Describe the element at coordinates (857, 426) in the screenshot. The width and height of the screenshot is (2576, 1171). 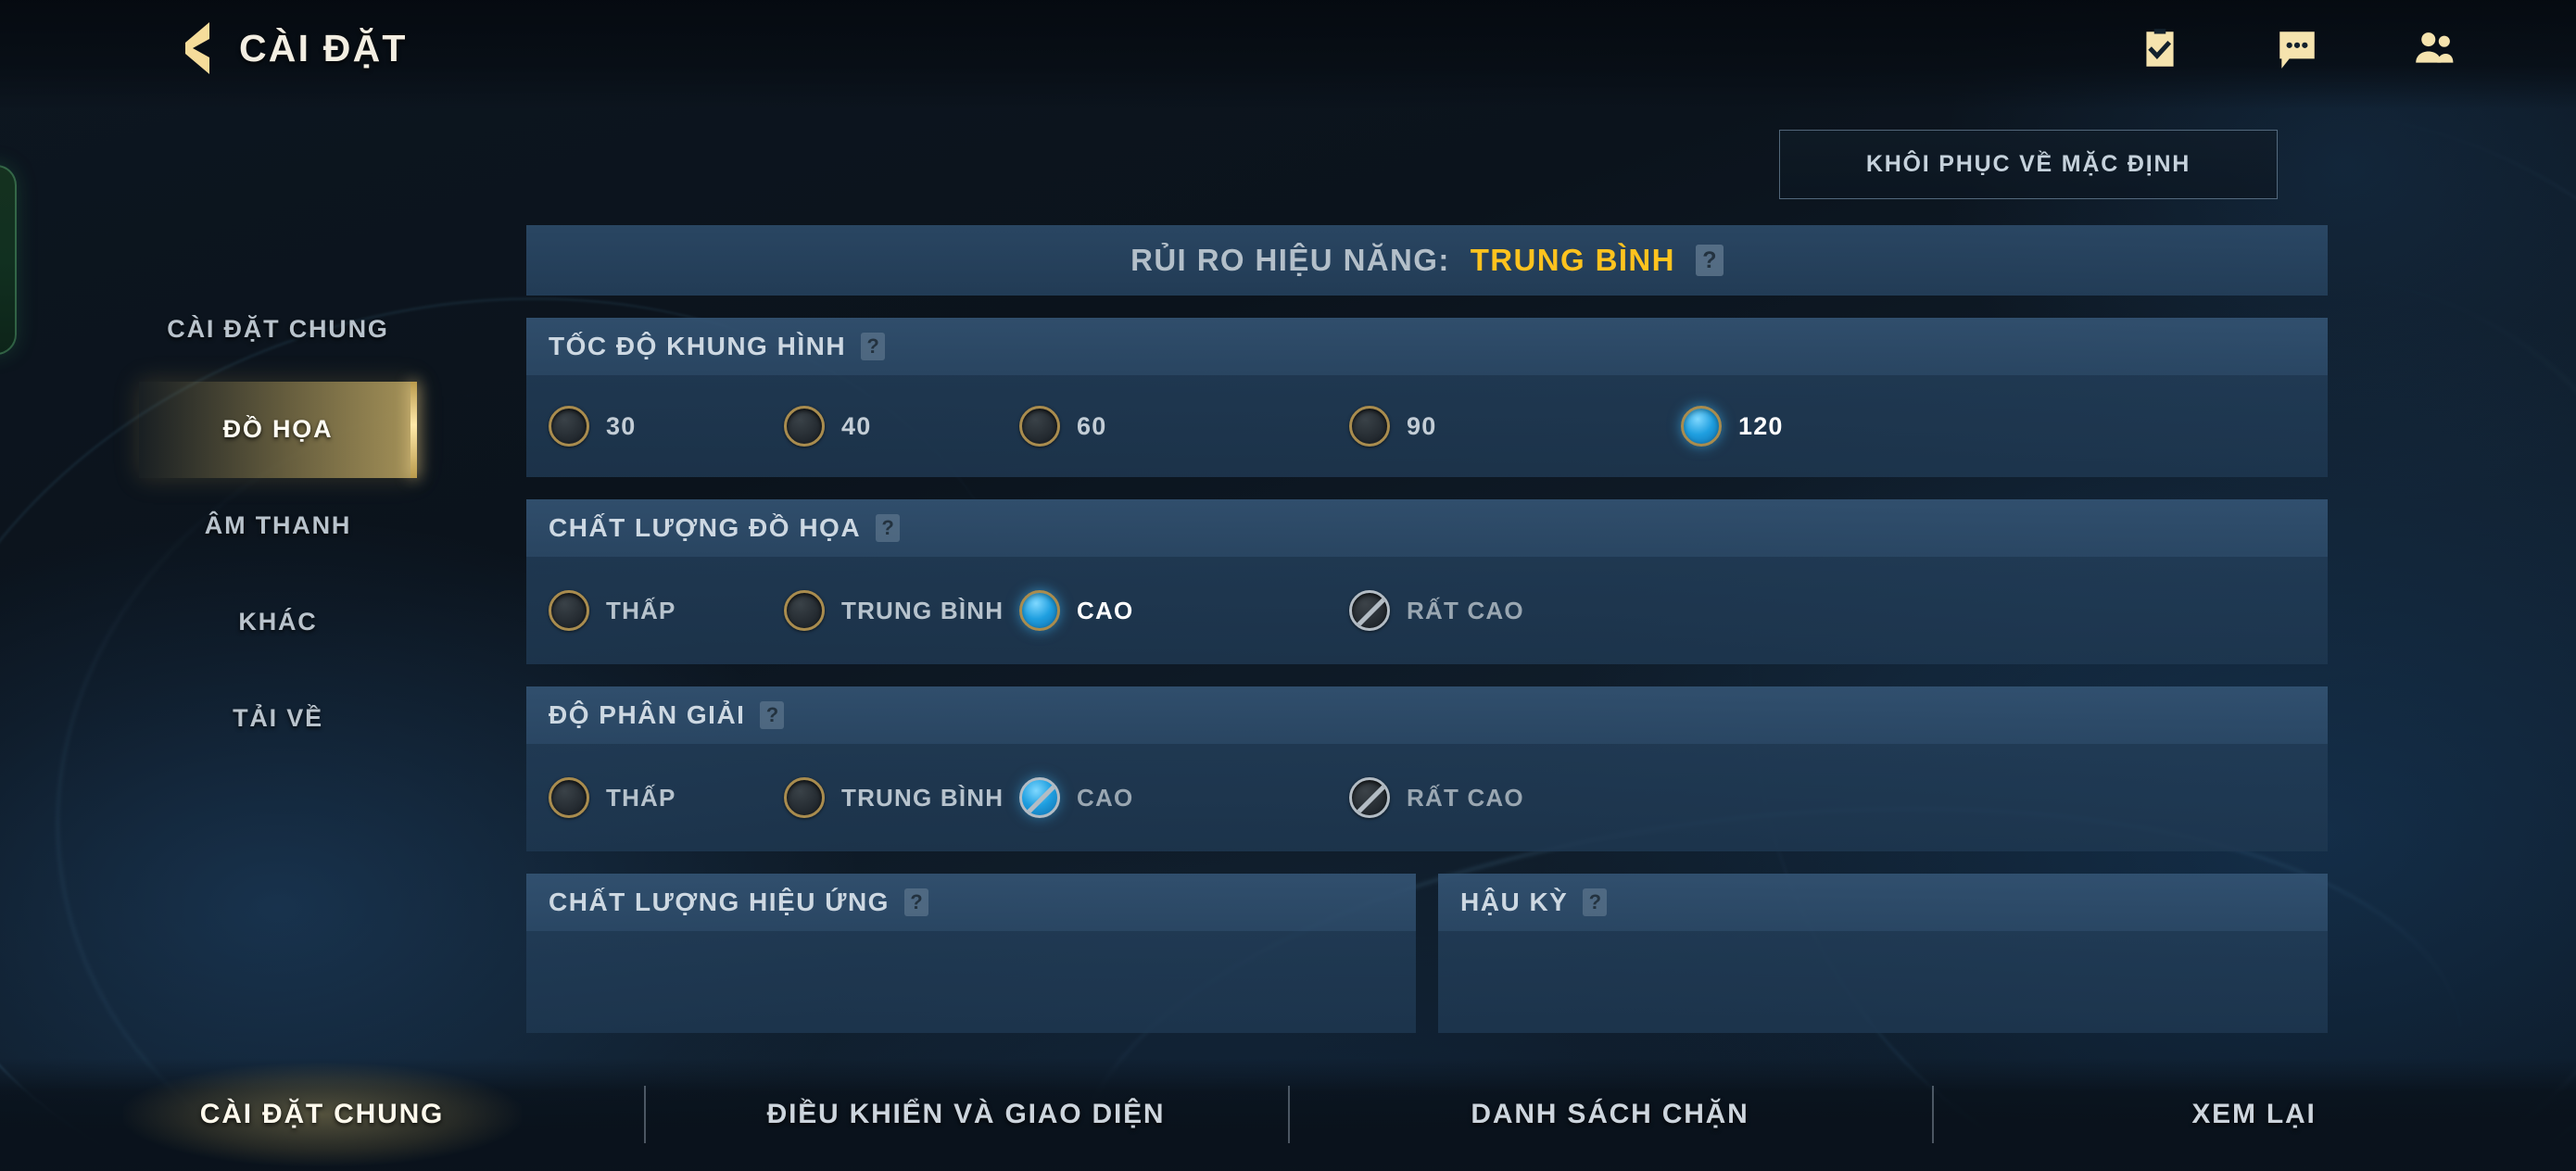
I see `option-label: 40` at that location.